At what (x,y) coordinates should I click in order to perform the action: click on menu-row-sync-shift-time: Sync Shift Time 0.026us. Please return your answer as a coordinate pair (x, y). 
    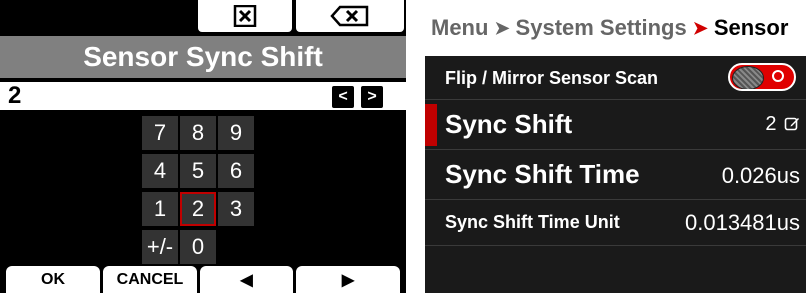
    Looking at the image, I should click on (615, 175).